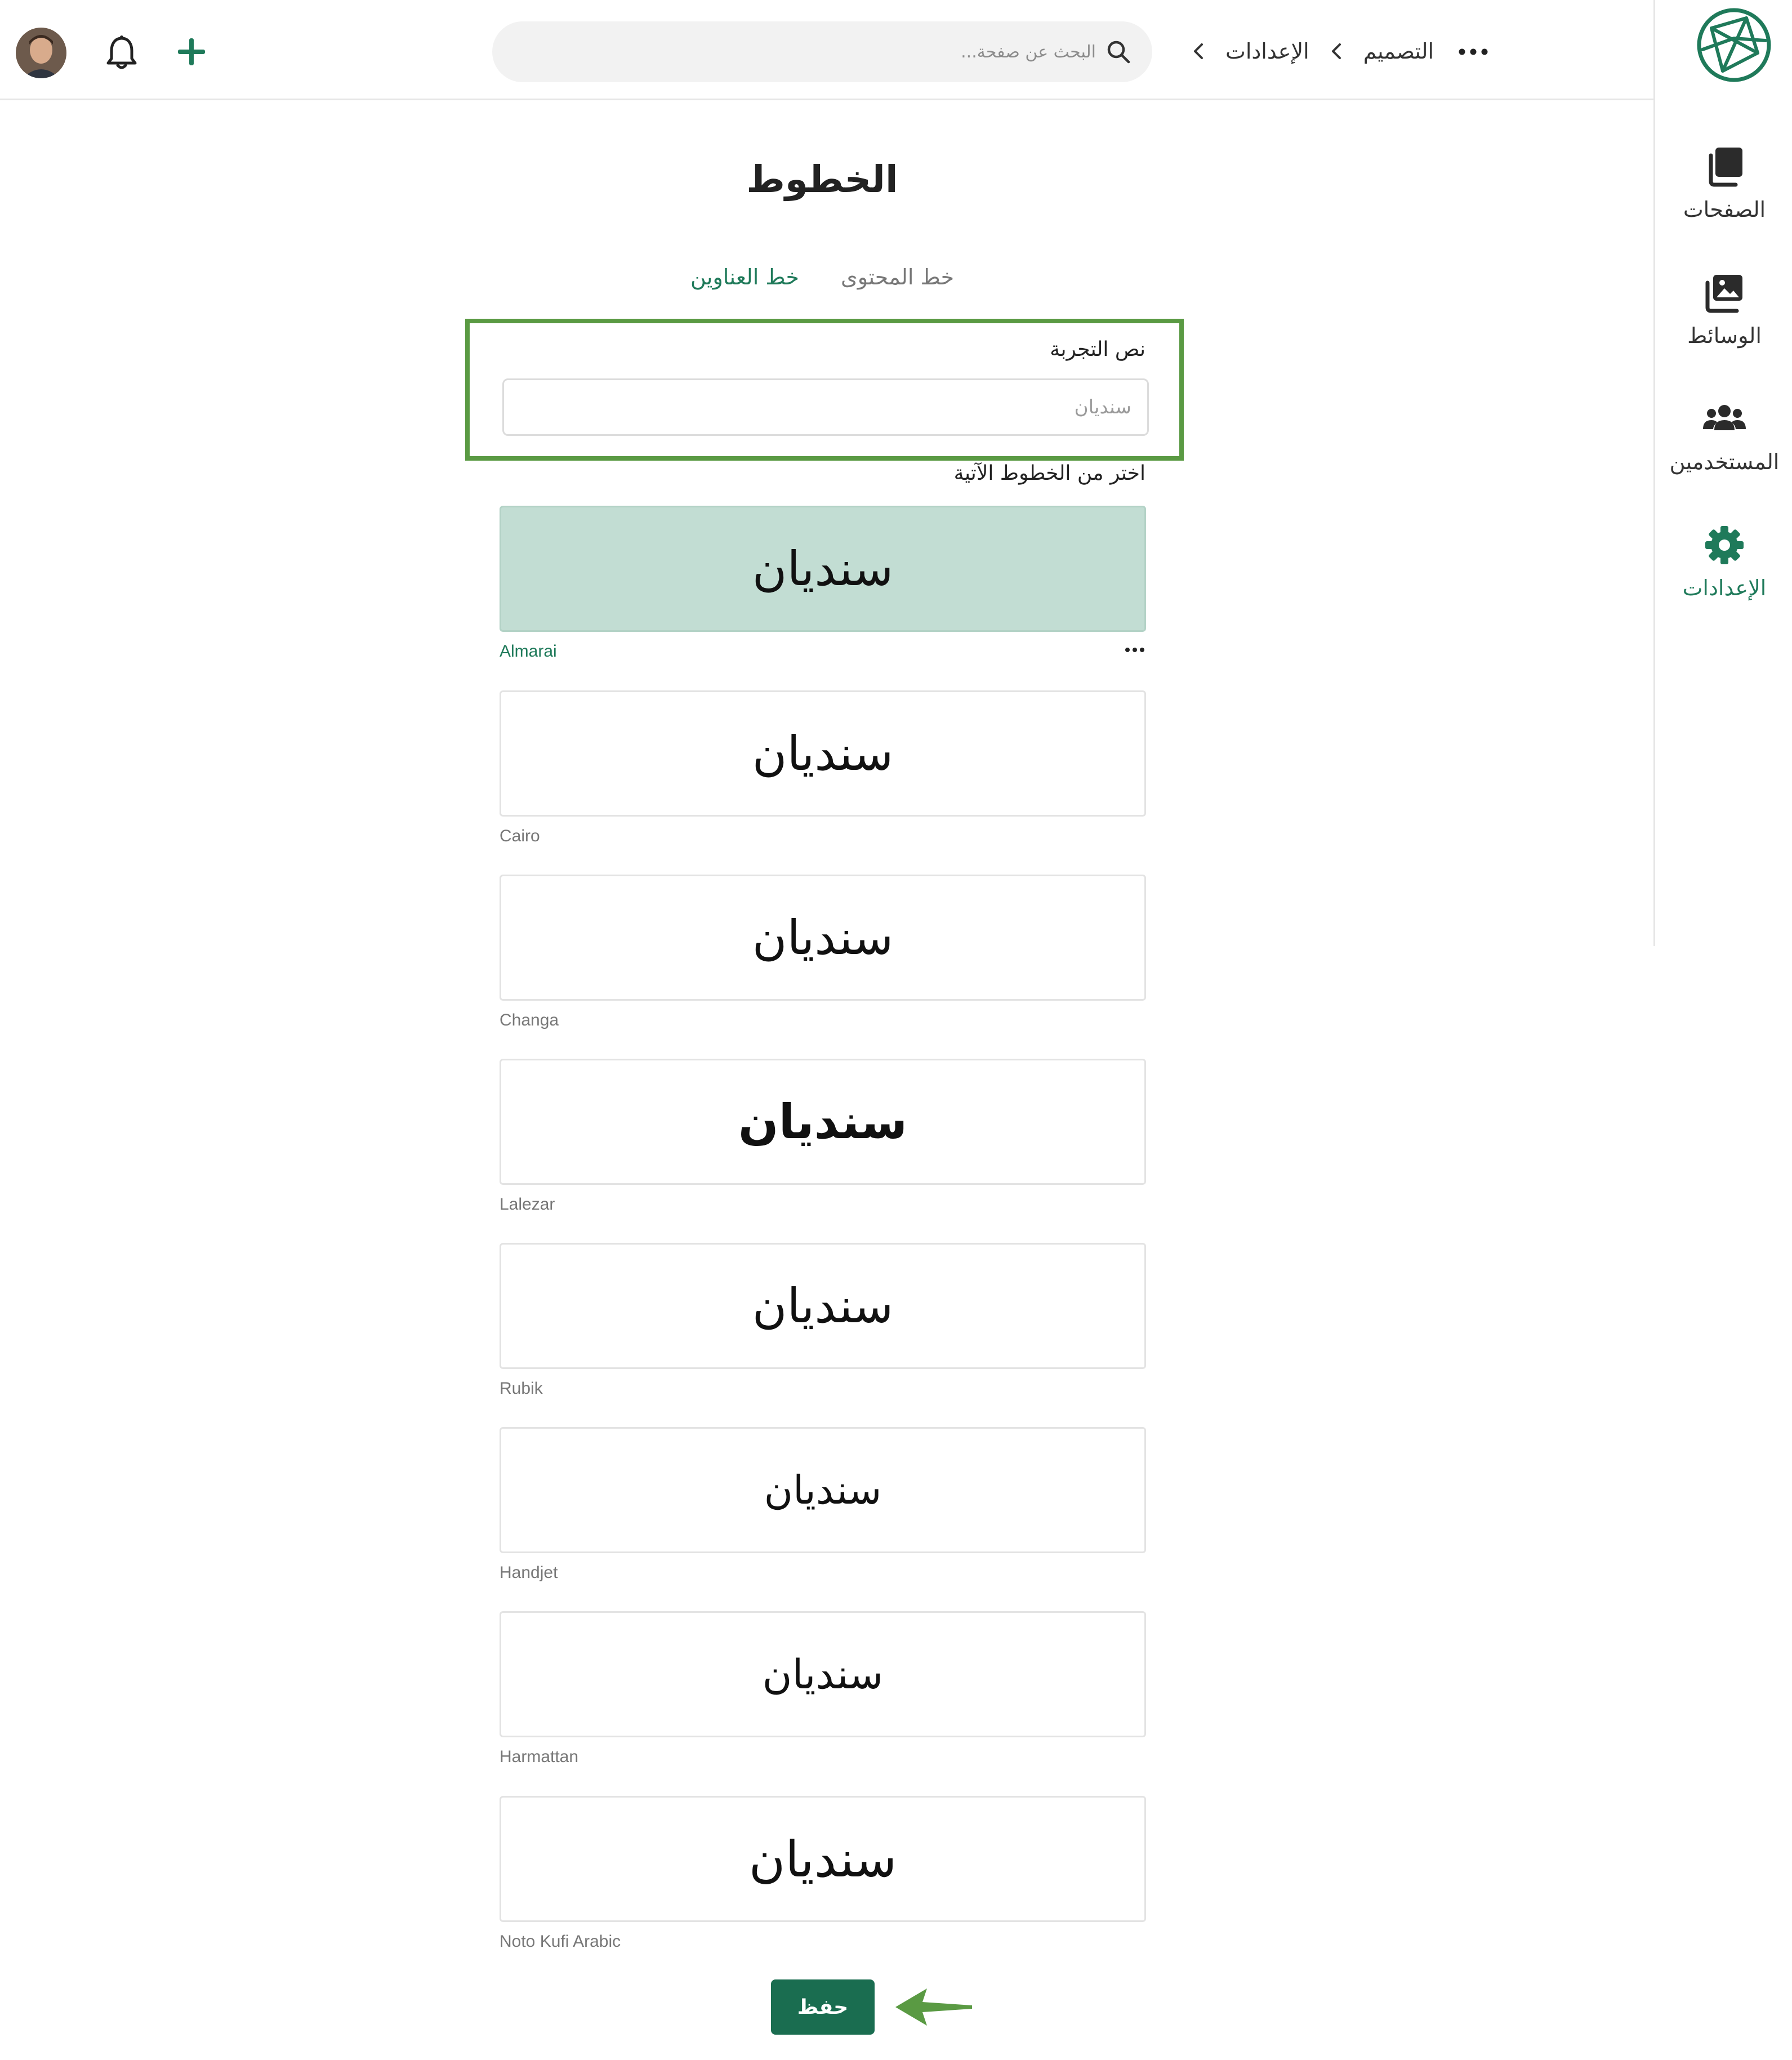 This screenshot has width=1792, height=2060. I want to click on font-option-cairo: سنديان Cairo, so click(823, 767).